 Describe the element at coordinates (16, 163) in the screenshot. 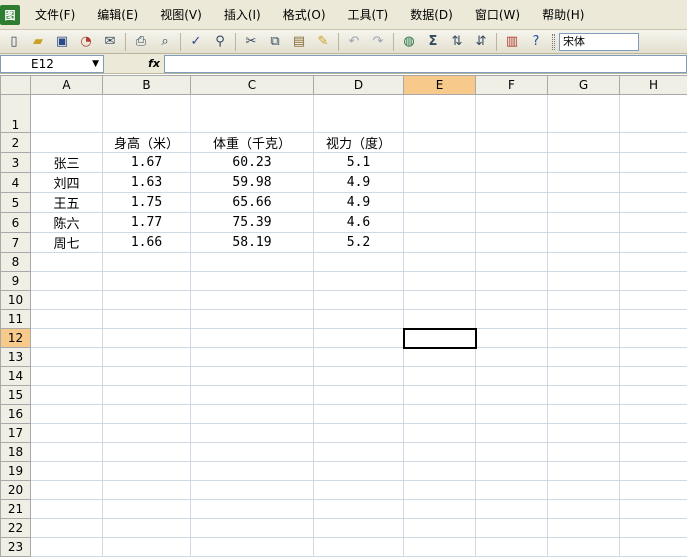

I see `row-header: 3` at that location.